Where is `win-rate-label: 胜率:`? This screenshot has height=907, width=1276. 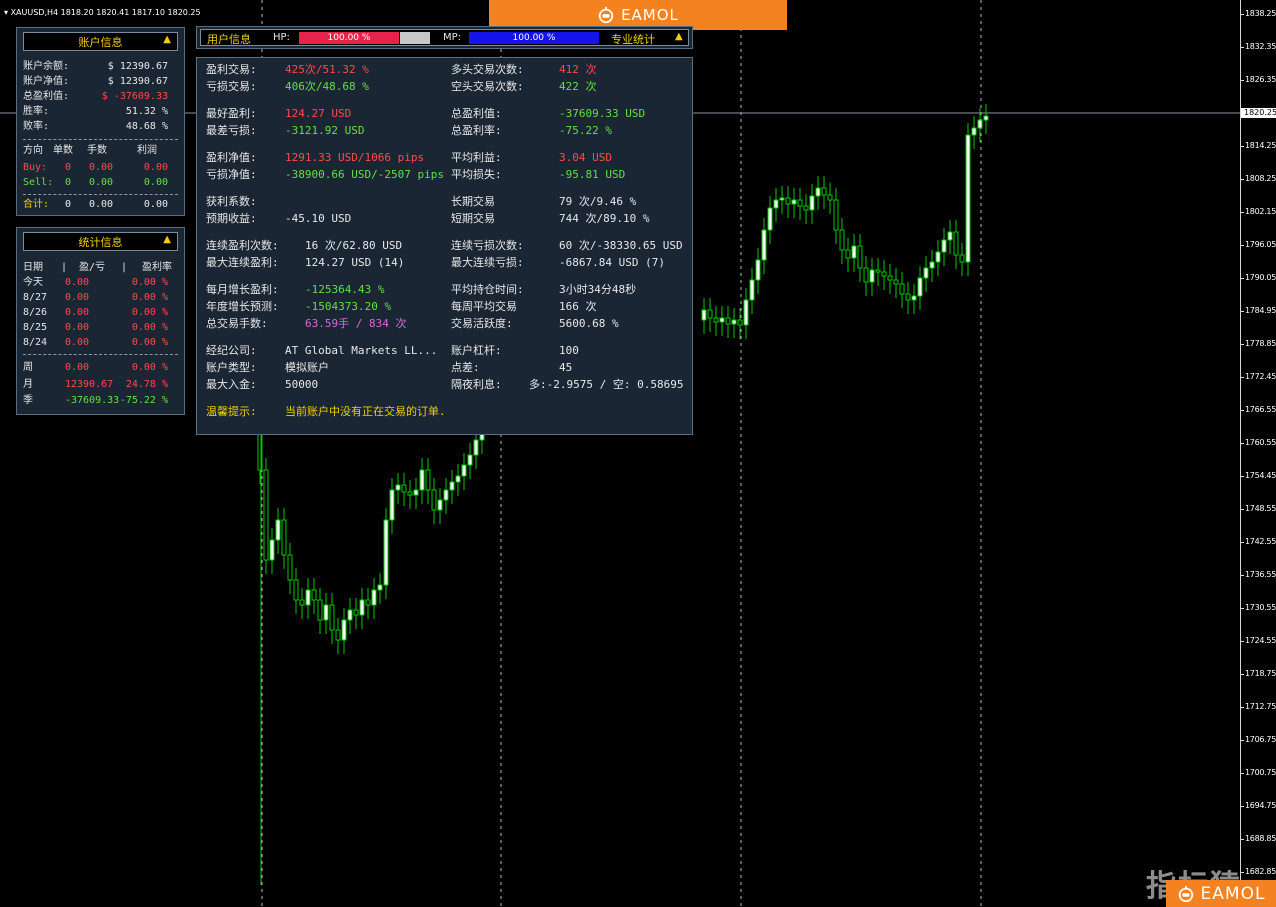 win-rate-label: 胜率: is located at coordinates (36, 111).